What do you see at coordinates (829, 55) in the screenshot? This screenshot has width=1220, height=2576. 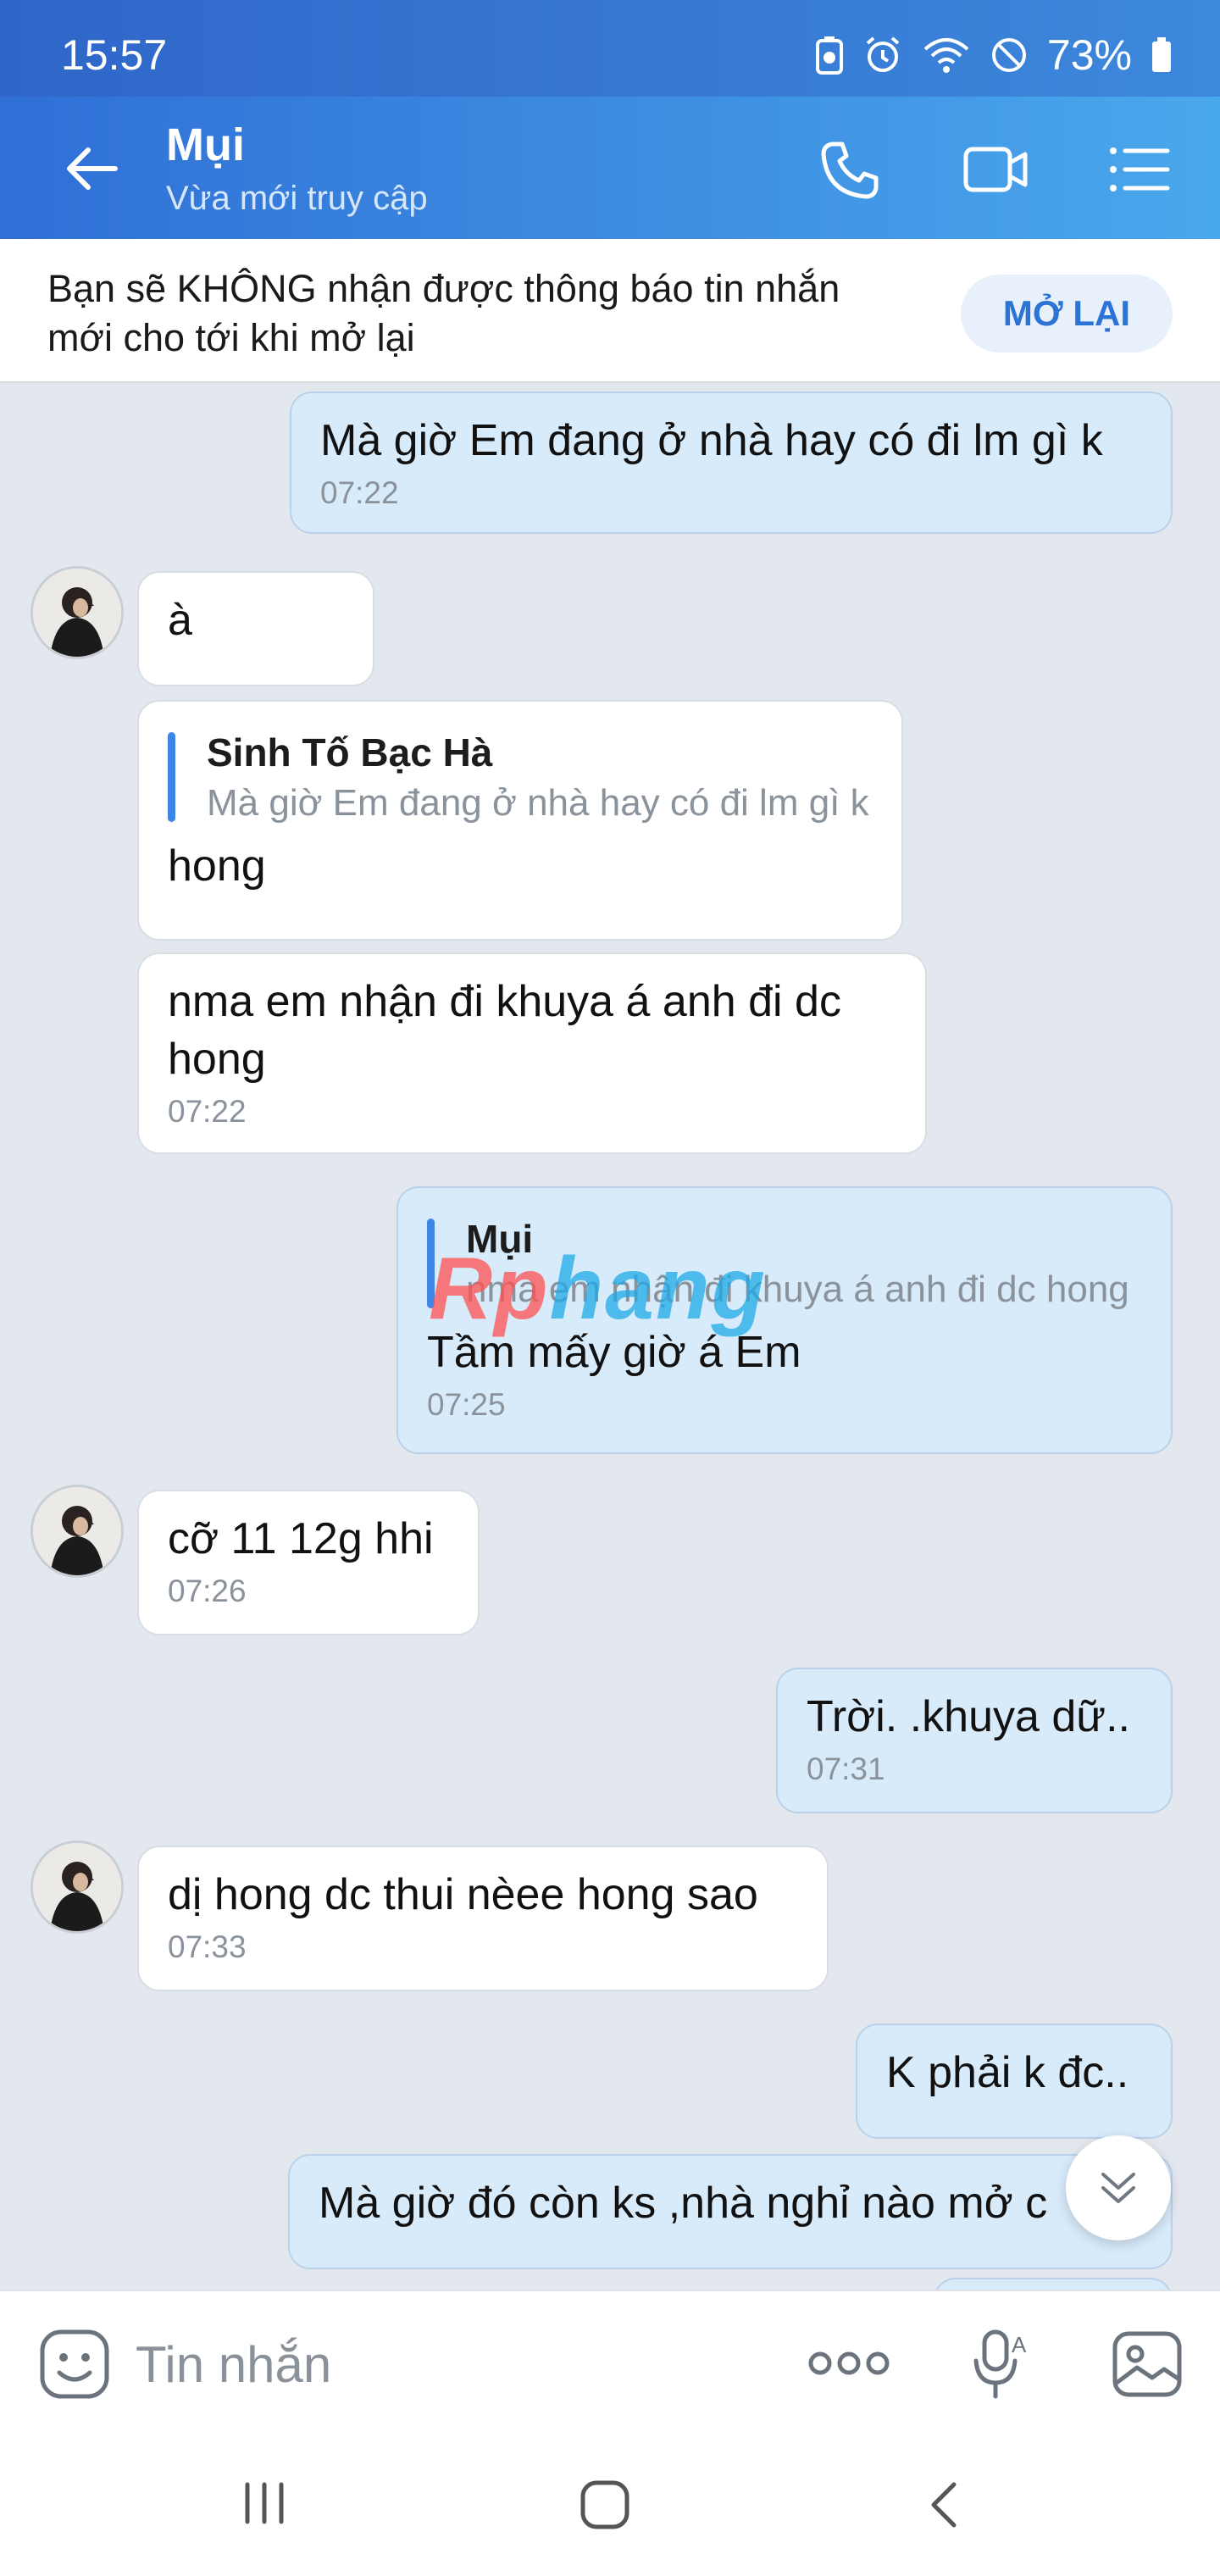 I see `battery-saver-icon` at bounding box center [829, 55].